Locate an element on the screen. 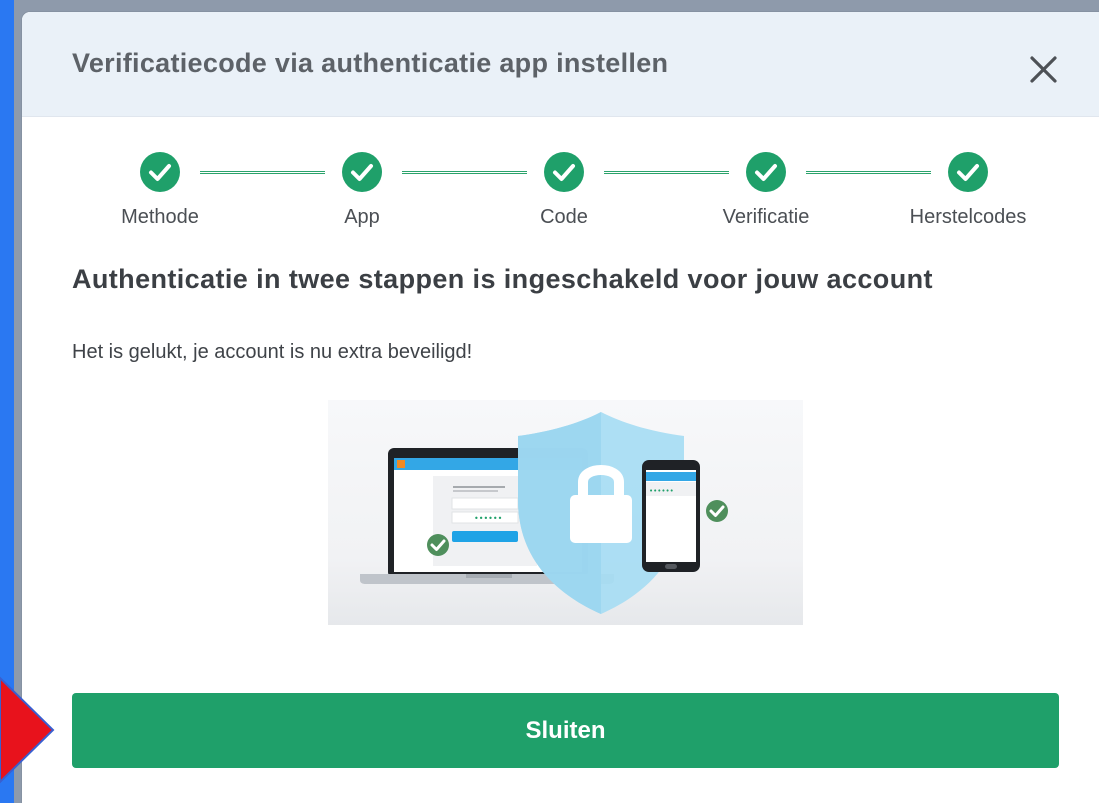 The height and width of the screenshot is (803, 1099). close-button is located at coordinates (1044, 70).